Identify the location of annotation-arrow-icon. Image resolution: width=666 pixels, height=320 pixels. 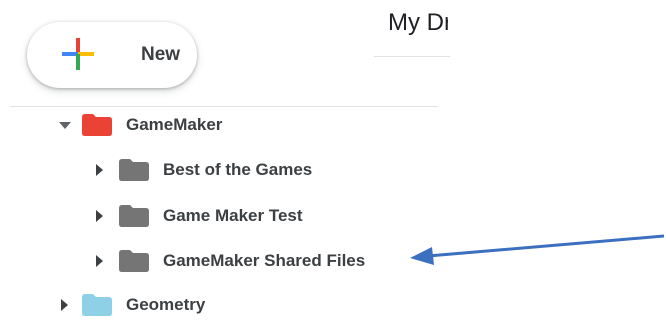
(537, 249).